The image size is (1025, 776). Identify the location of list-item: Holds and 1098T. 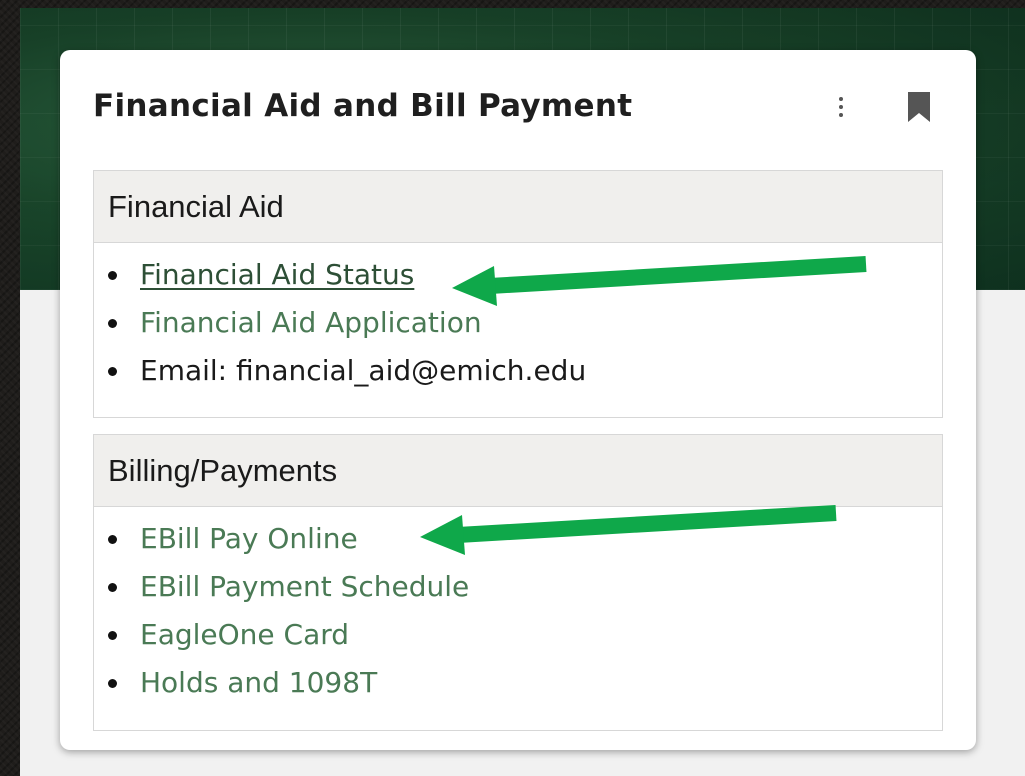
(518, 683).